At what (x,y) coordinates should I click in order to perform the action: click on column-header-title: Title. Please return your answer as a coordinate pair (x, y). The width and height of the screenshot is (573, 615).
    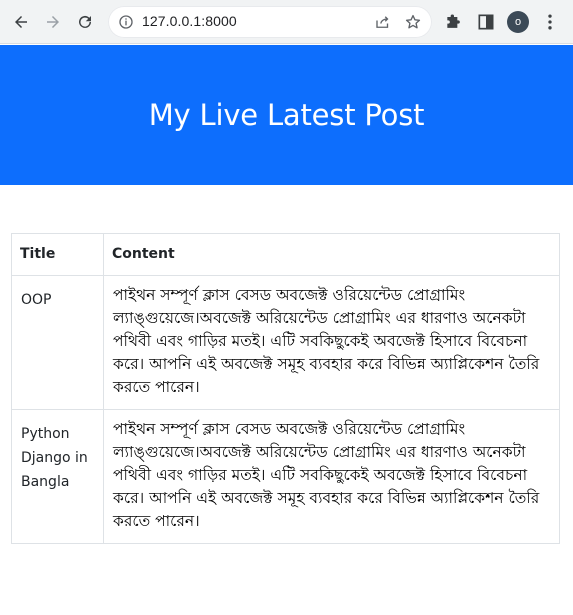
    Looking at the image, I should click on (57, 254).